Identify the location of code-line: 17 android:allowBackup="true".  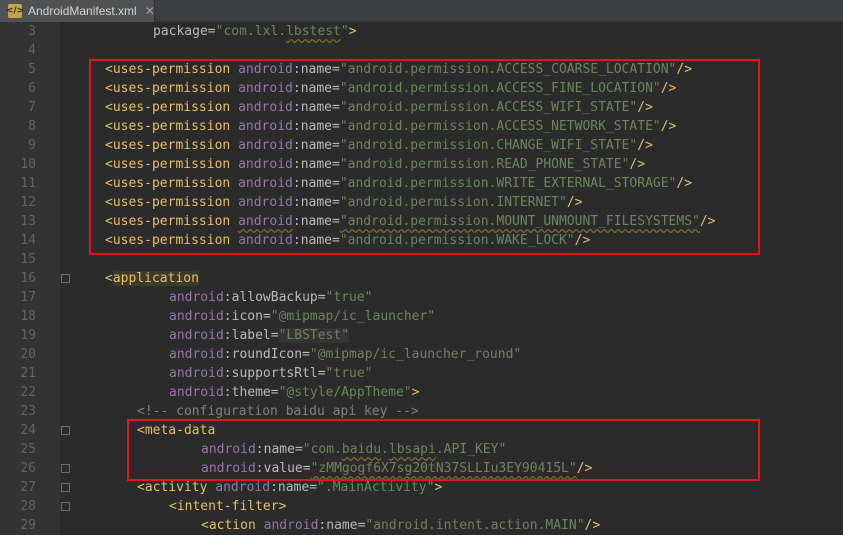
(421, 297).